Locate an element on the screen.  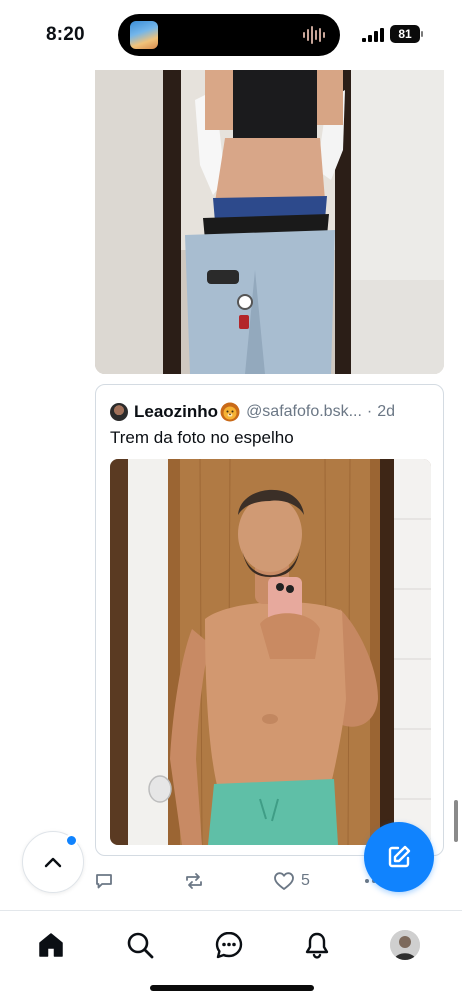
like-button: 5 is located at coordinates (291, 881).